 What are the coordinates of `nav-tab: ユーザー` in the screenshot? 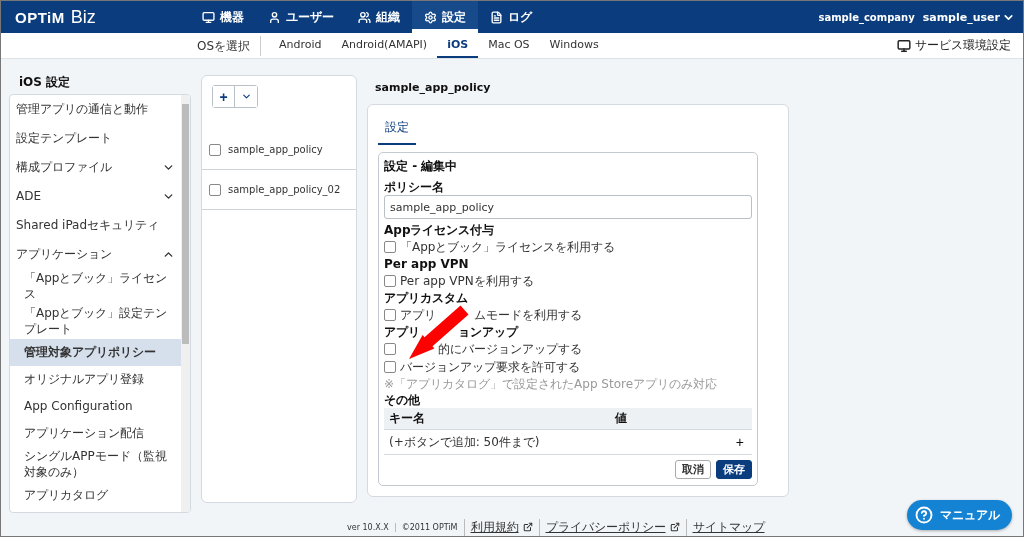 It's located at (301, 17).